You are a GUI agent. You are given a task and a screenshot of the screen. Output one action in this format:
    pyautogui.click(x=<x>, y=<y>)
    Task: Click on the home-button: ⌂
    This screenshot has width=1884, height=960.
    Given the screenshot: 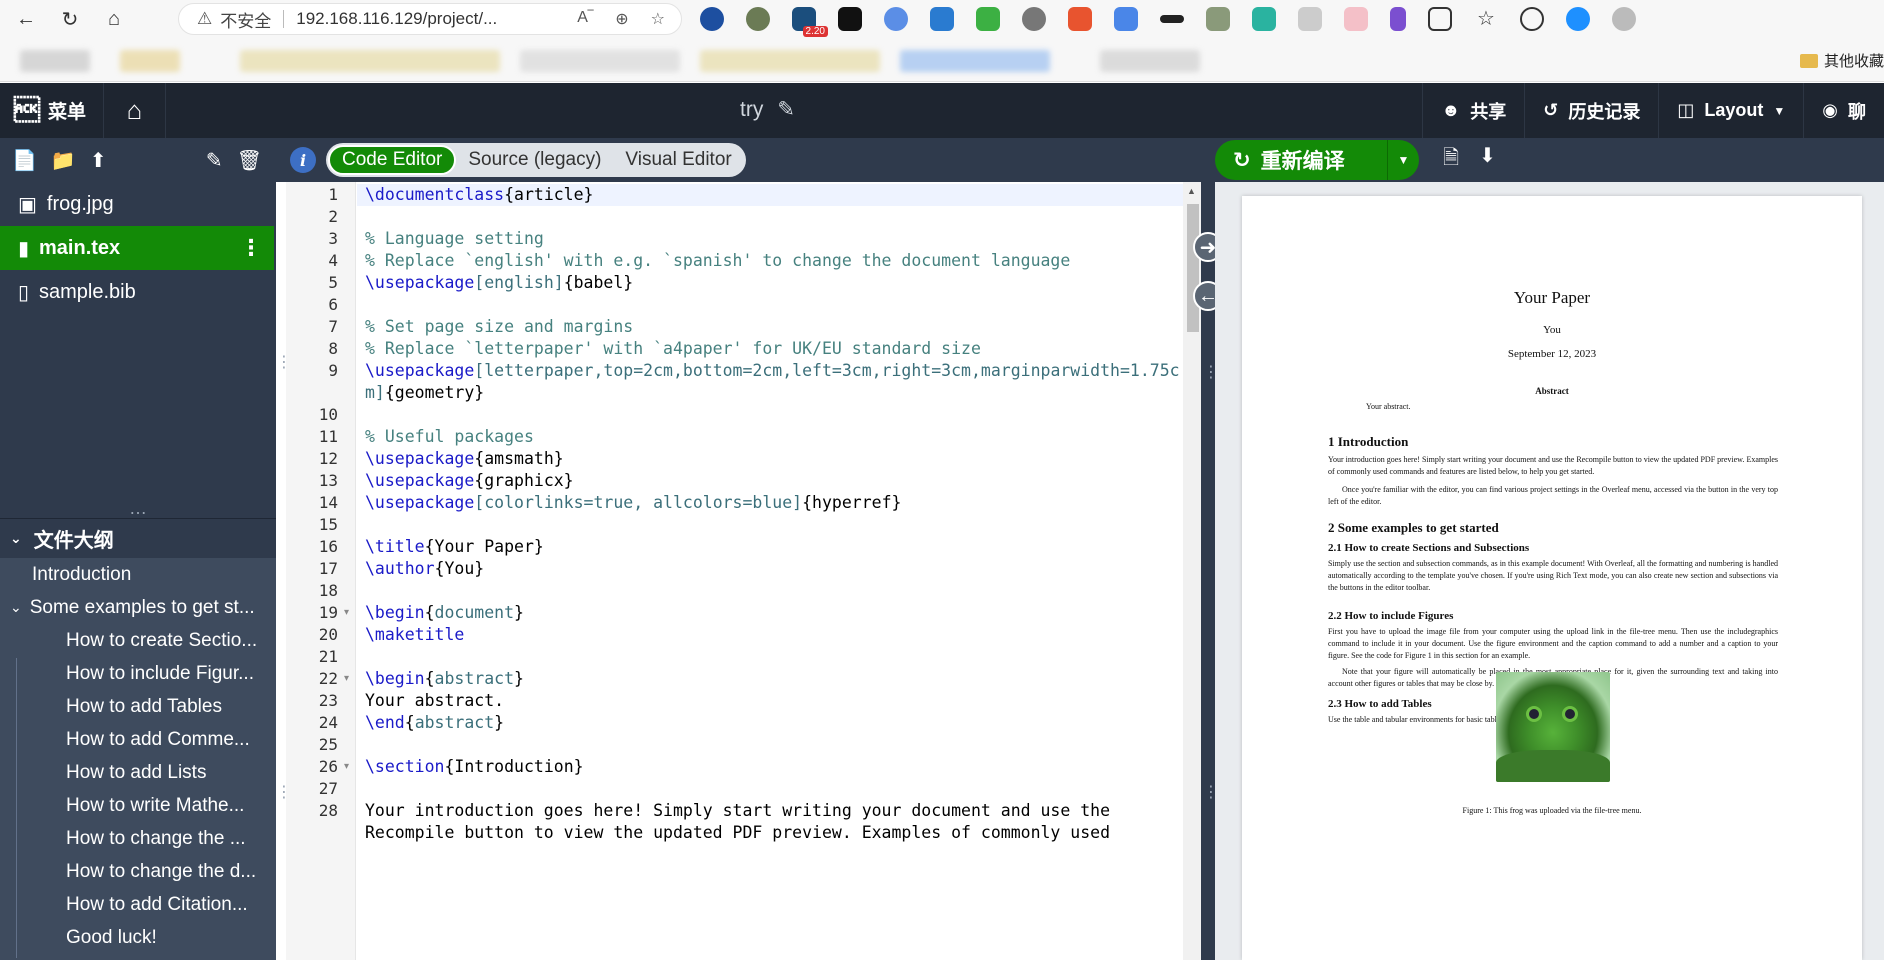 What is the action you would take?
    pyautogui.click(x=135, y=110)
    